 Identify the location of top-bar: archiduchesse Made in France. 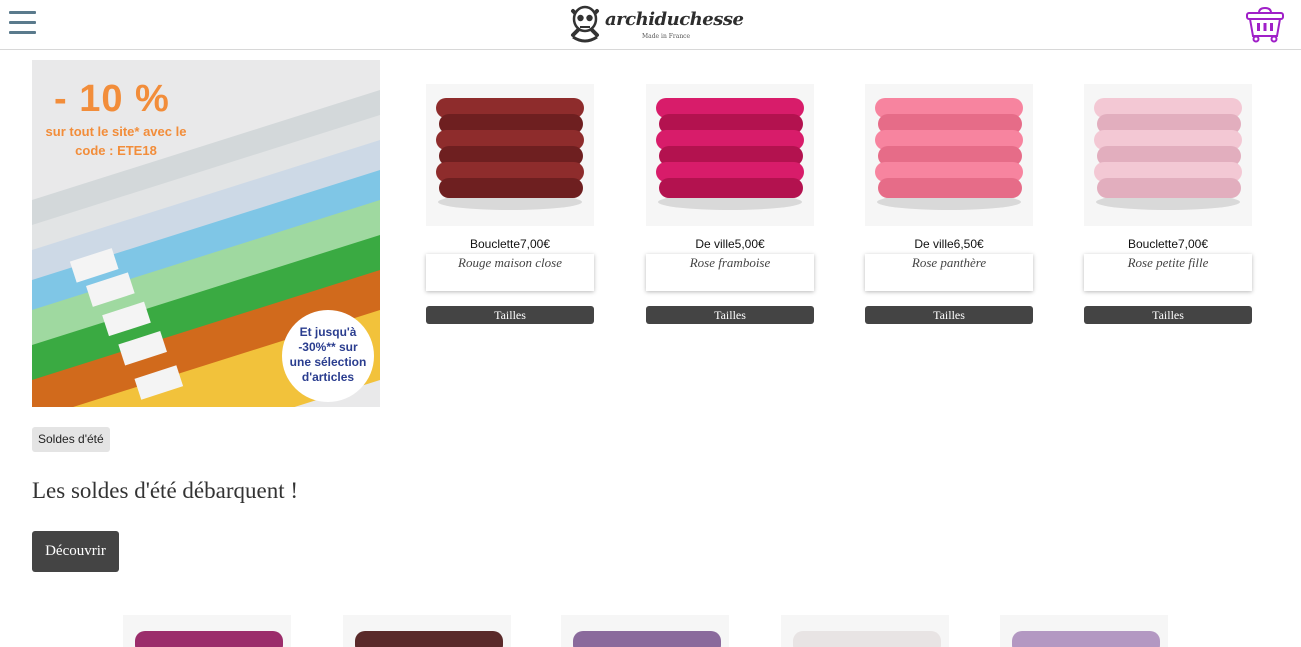
(650, 25).